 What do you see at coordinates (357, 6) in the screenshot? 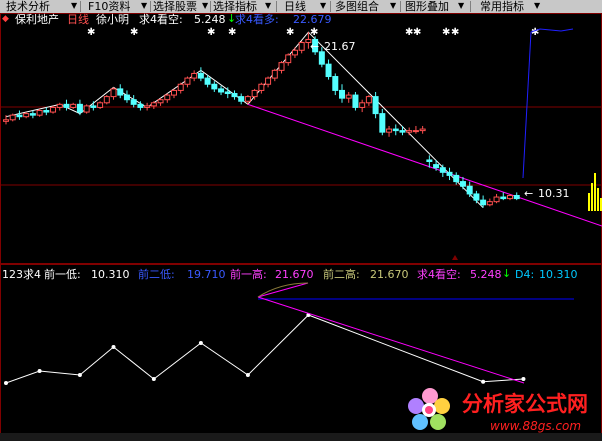
I see `multi-chart-button: 多图组合` at bounding box center [357, 6].